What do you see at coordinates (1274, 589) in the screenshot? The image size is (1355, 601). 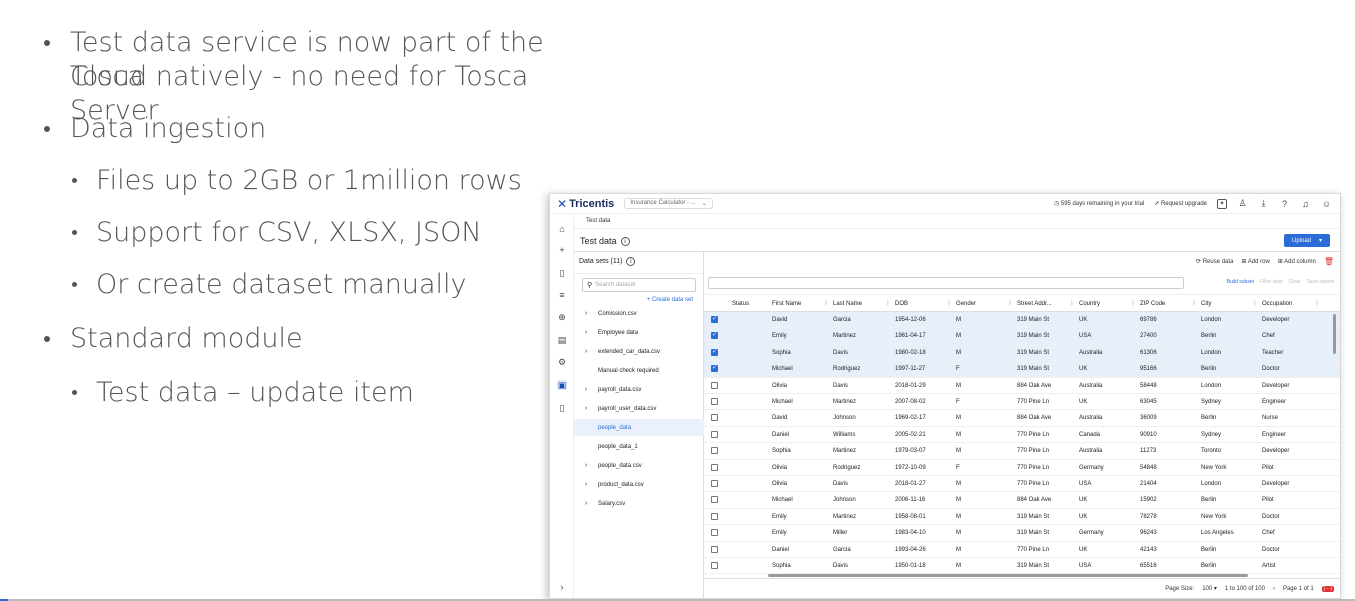 I see `prev-page-icon: ‹` at bounding box center [1274, 589].